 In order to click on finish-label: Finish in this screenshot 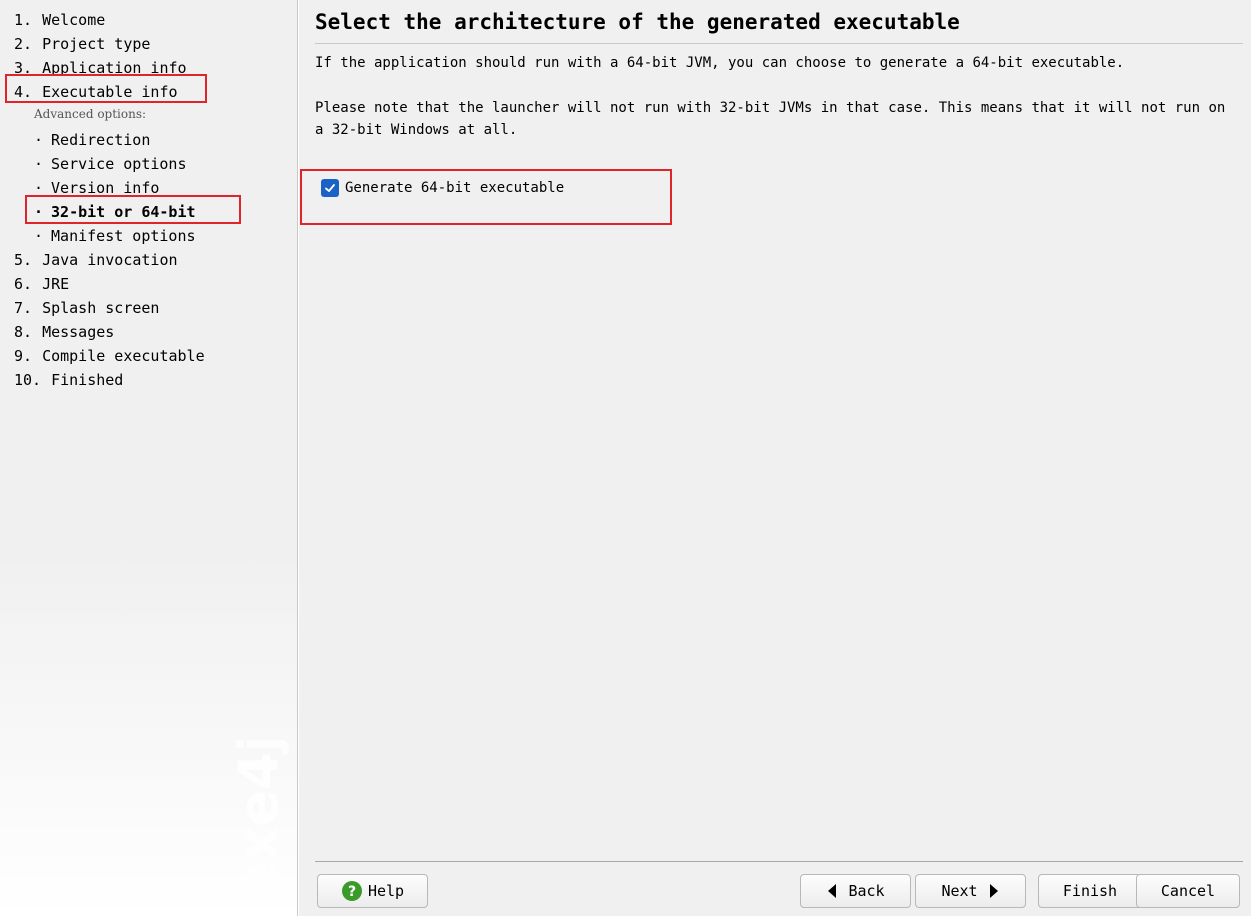, I will do `click(1090, 891)`.